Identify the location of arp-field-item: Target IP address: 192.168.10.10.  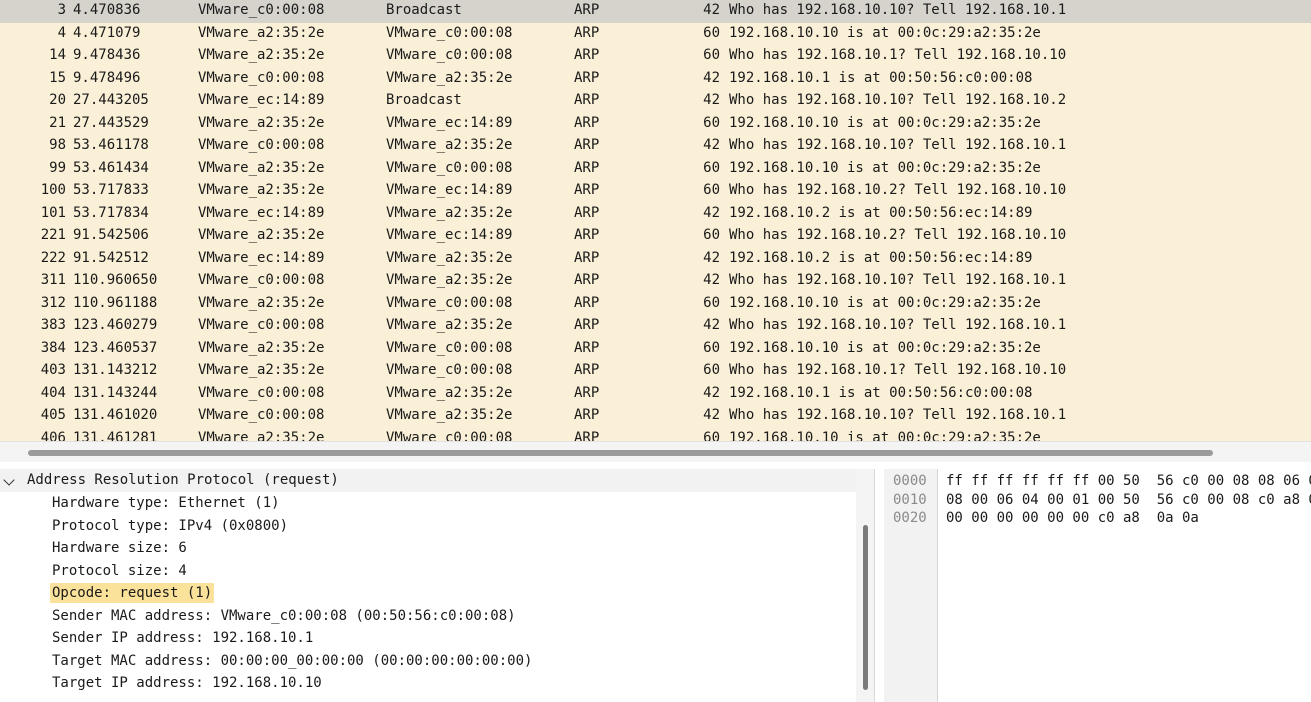
(428, 683).